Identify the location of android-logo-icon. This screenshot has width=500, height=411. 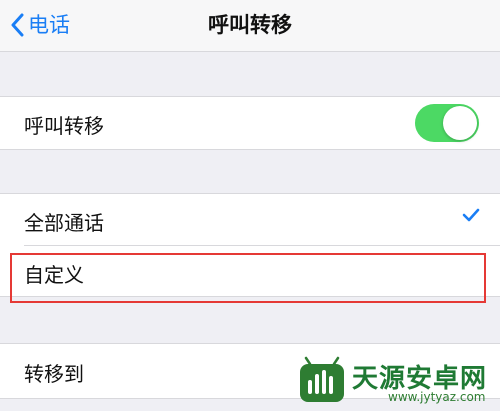
(322, 379).